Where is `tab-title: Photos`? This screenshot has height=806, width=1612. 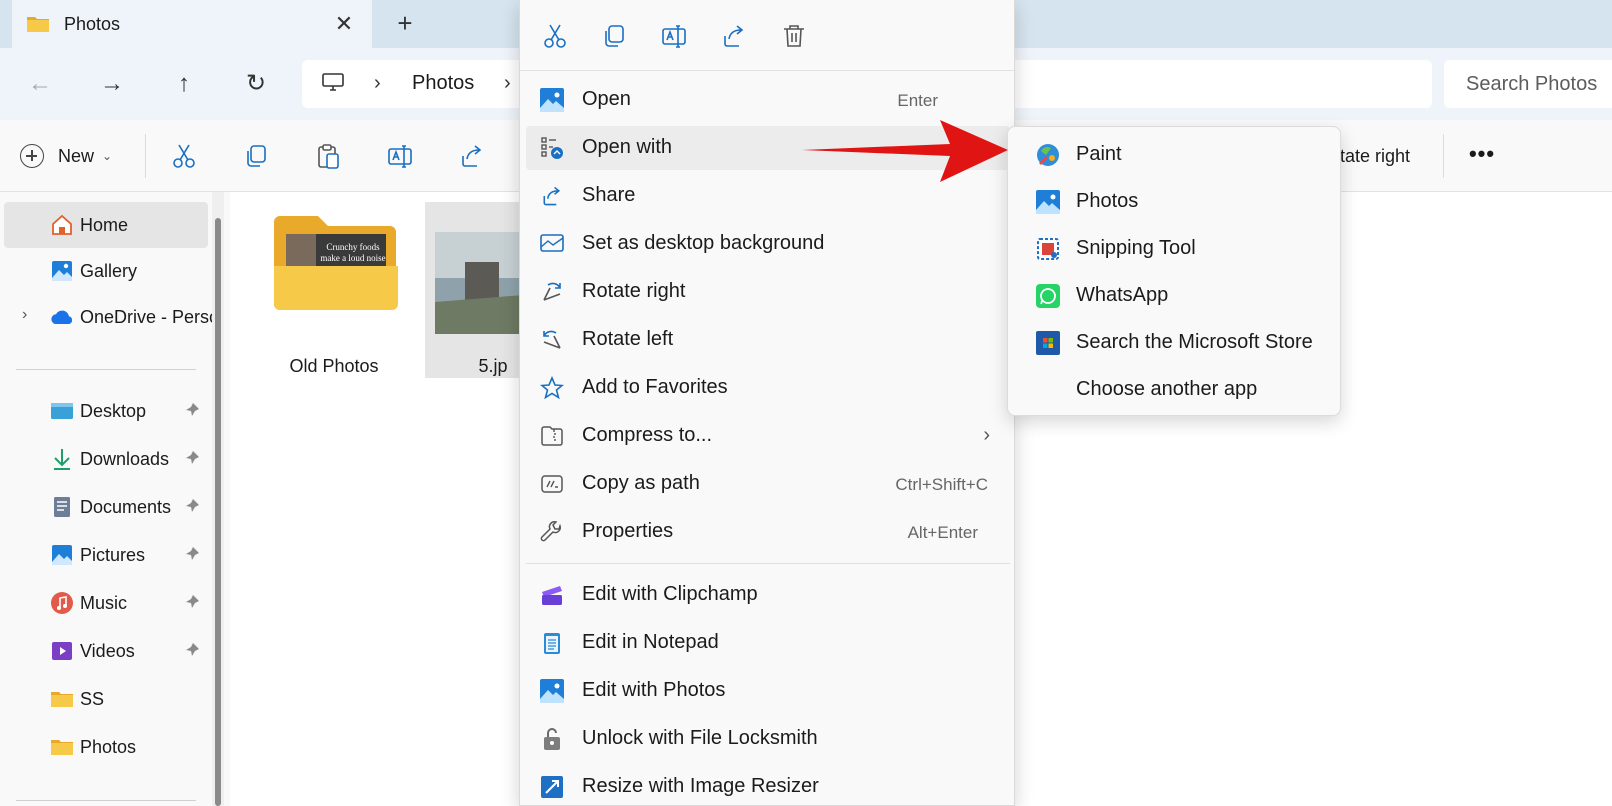
tab-title: Photos is located at coordinates (92, 24).